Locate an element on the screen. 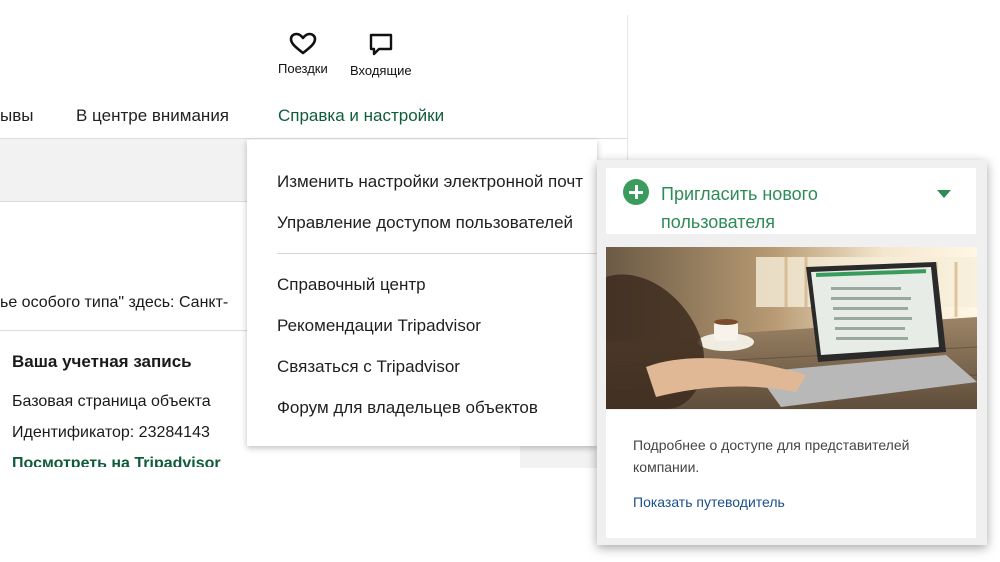 This screenshot has height=562, width=1000. trips-button: Поездки is located at coordinates (303, 54).